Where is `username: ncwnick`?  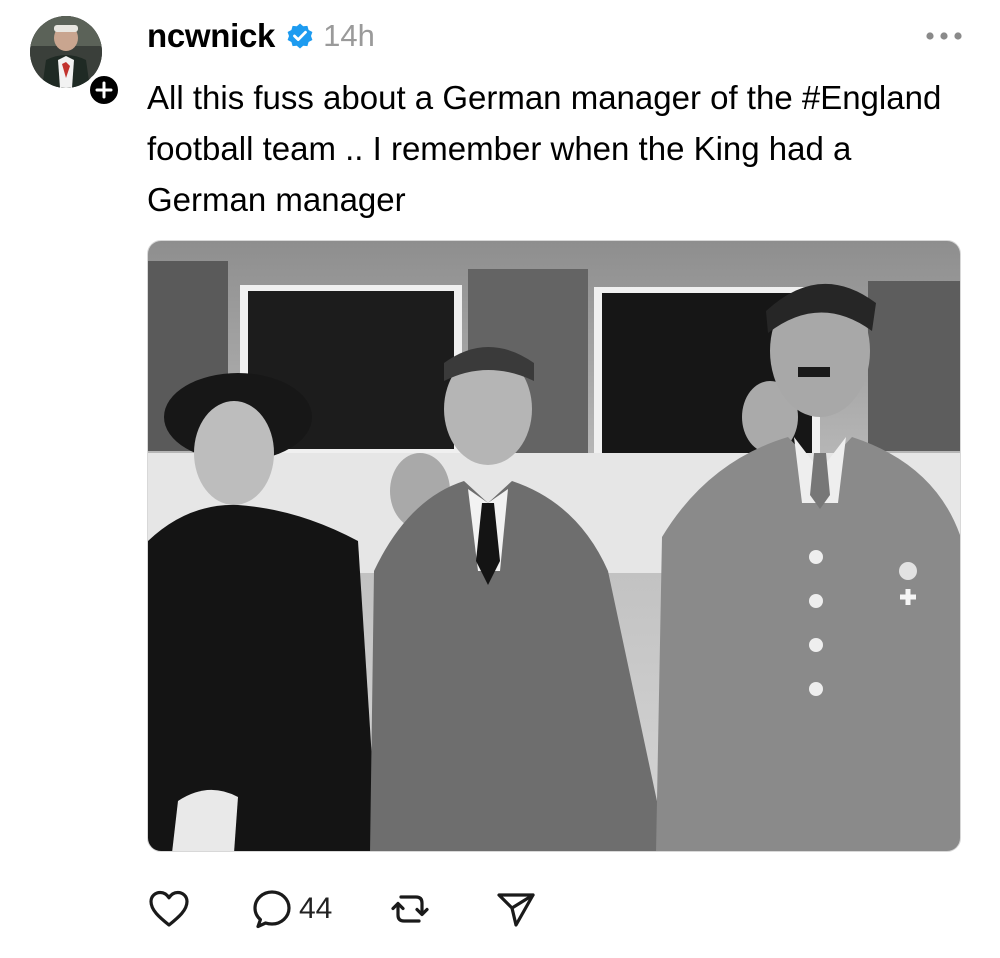
username: ncwnick is located at coordinates (211, 36).